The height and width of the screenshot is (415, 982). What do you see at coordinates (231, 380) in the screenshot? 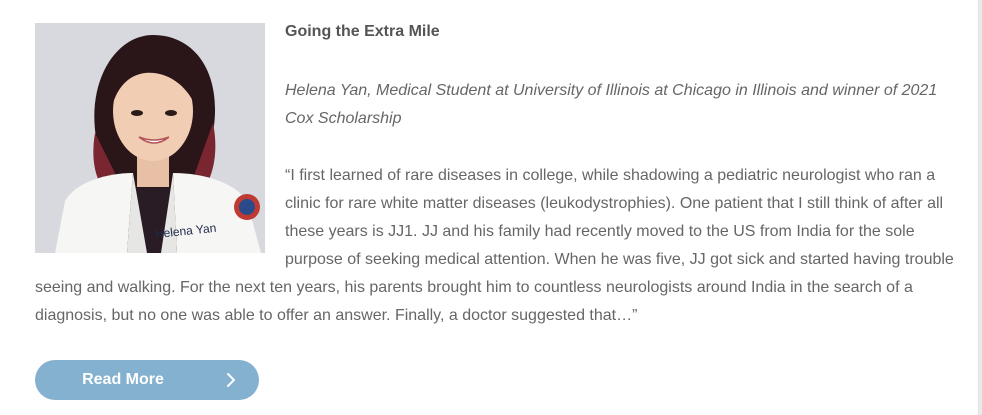
I see `chevron-right-icon` at bounding box center [231, 380].